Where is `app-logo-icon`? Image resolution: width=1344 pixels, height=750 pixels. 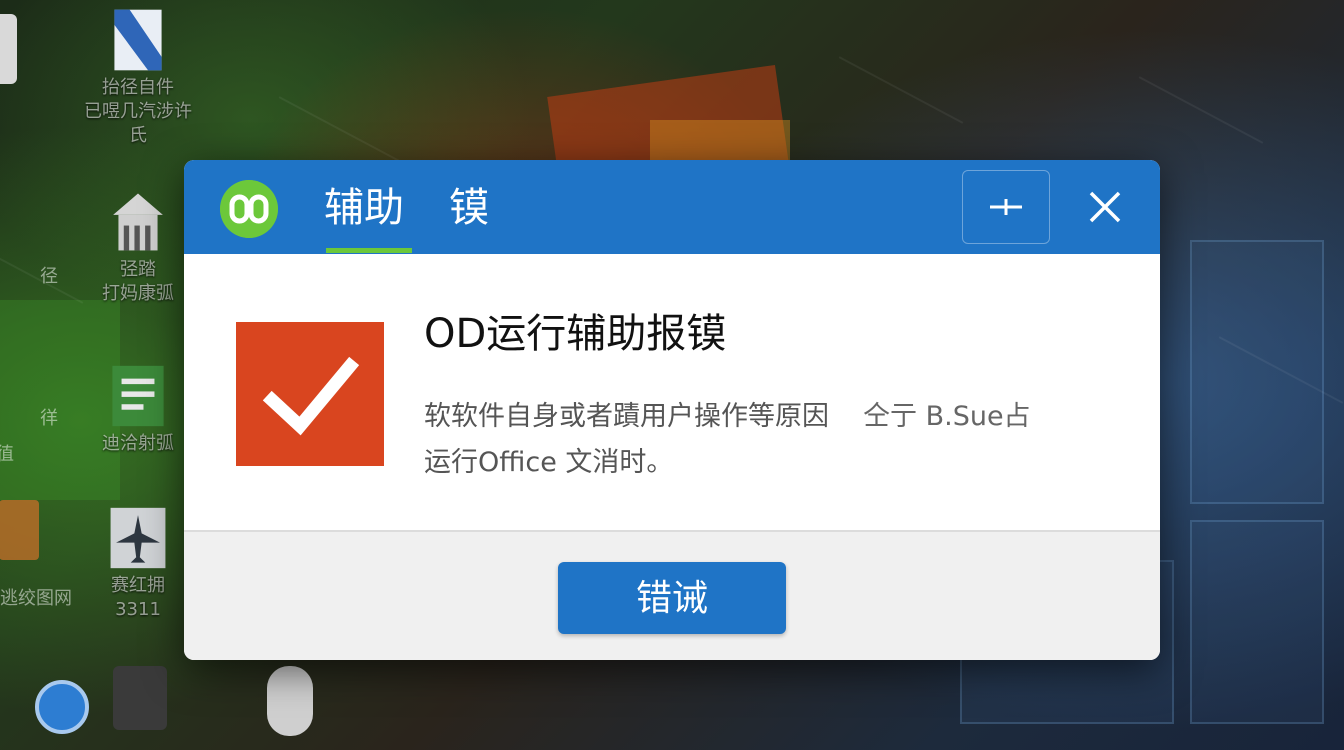 app-logo-icon is located at coordinates (249, 209).